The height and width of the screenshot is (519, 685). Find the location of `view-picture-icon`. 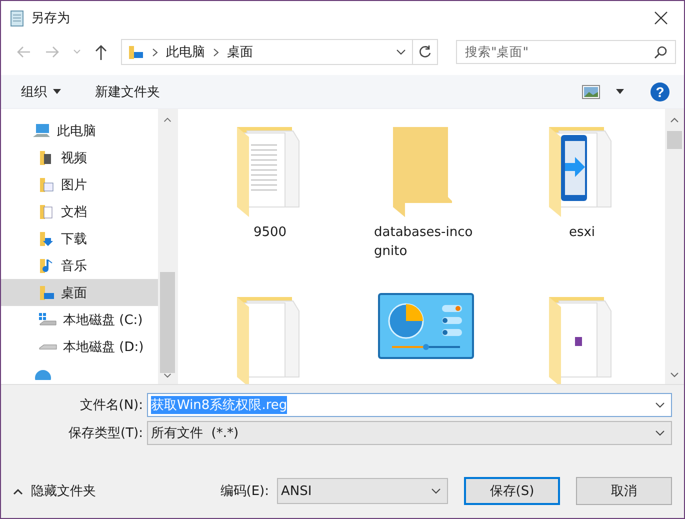

view-picture-icon is located at coordinates (591, 91).